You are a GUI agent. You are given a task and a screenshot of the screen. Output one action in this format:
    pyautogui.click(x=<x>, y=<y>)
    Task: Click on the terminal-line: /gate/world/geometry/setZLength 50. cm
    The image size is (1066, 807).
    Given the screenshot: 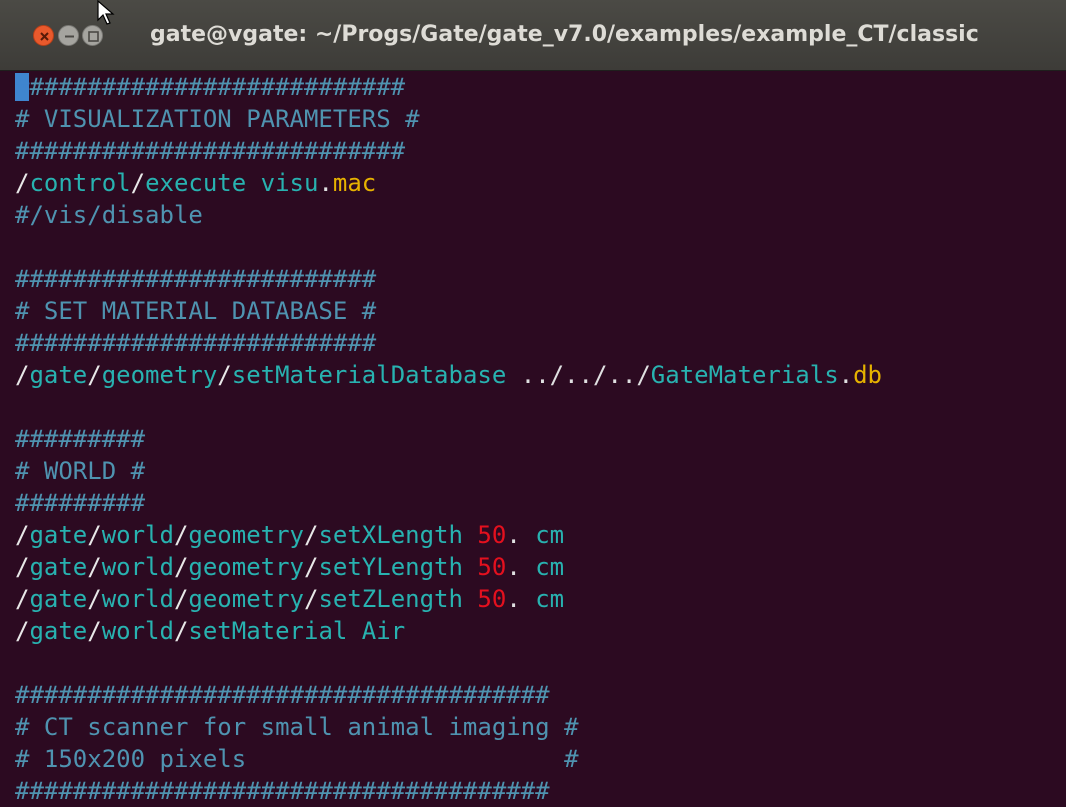 What is the action you would take?
    pyautogui.click(x=448, y=599)
    